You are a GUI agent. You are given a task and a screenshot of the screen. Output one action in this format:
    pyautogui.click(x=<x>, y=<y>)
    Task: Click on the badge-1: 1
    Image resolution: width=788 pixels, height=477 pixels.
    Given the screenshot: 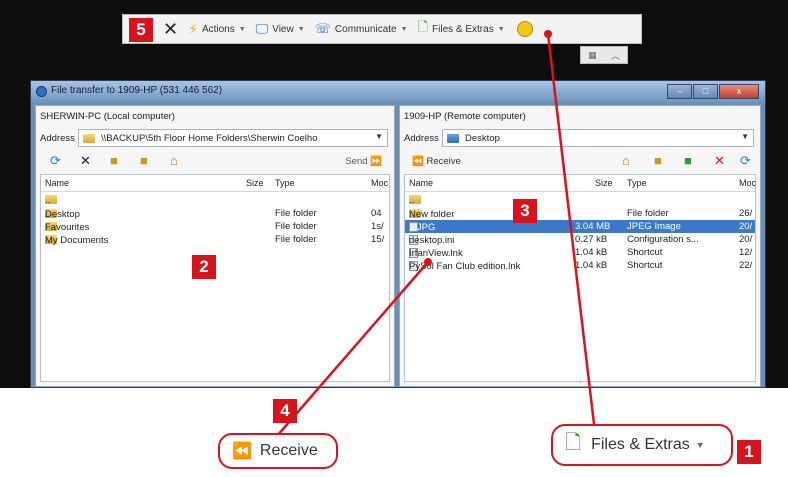 What is the action you would take?
    pyautogui.click(x=749, y=452)
    